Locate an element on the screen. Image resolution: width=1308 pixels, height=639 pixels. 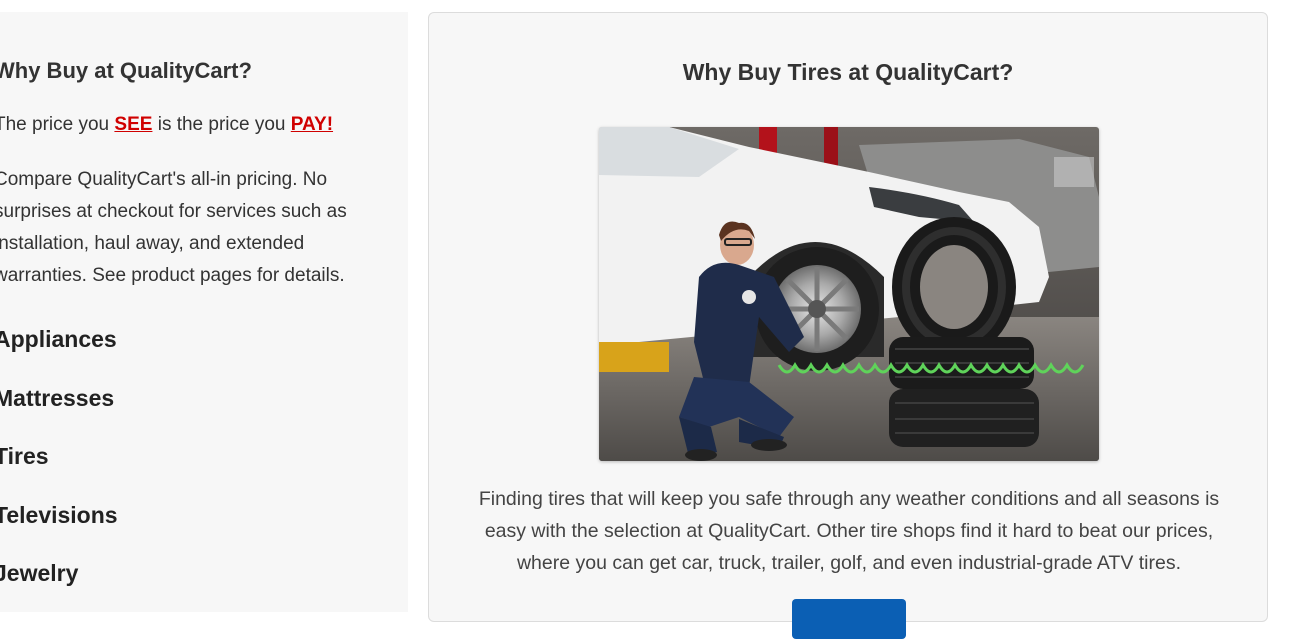
price-text-1: The price you is located at coordinates (57, 124).